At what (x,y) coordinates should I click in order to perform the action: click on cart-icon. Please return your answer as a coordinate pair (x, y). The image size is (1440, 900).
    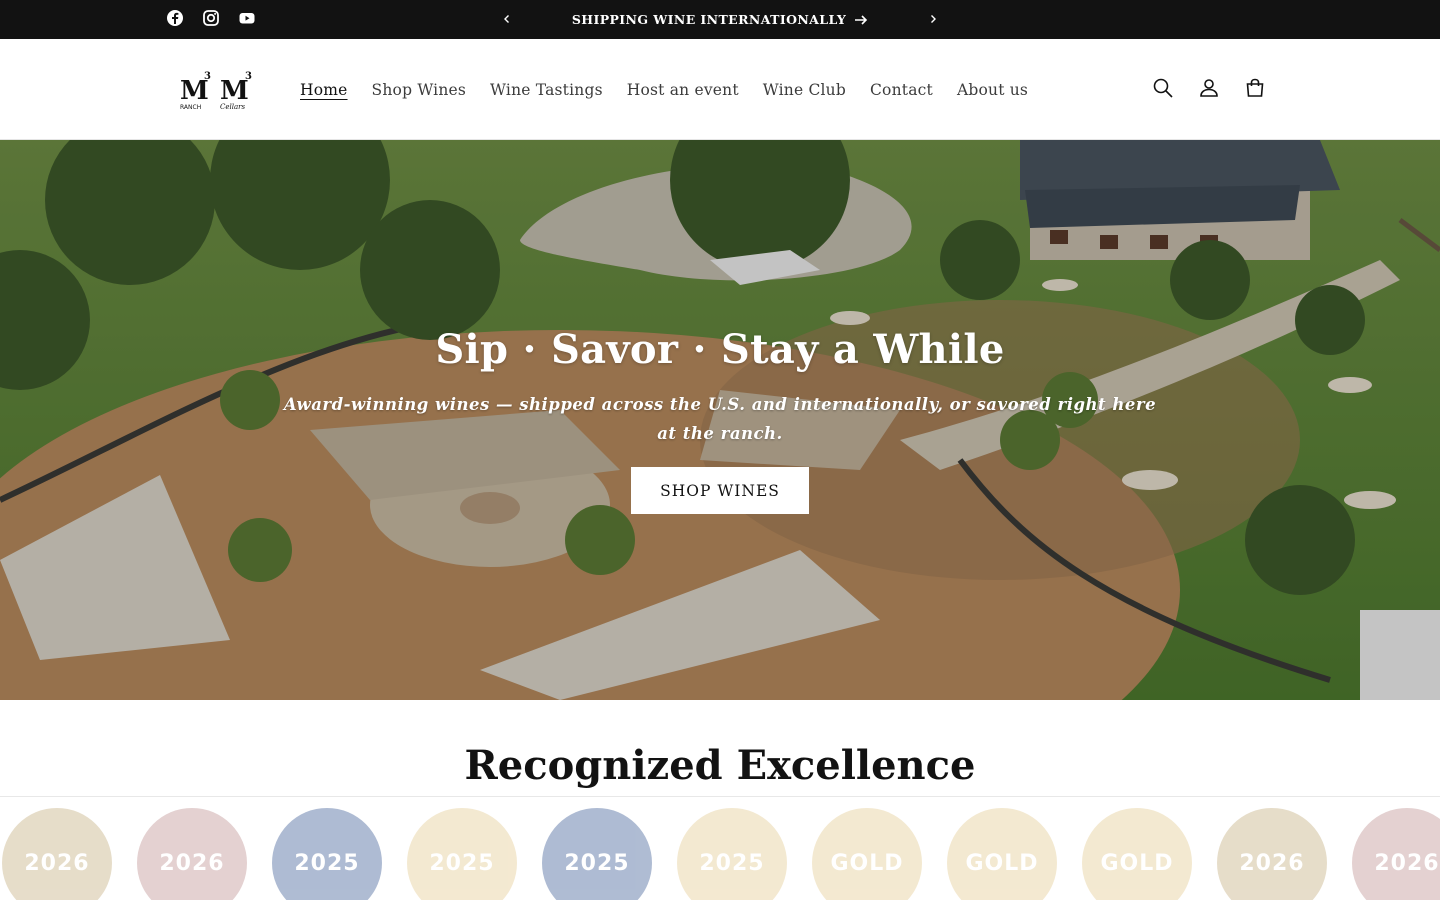
    Looking at the image, I should click on (1255, 88).